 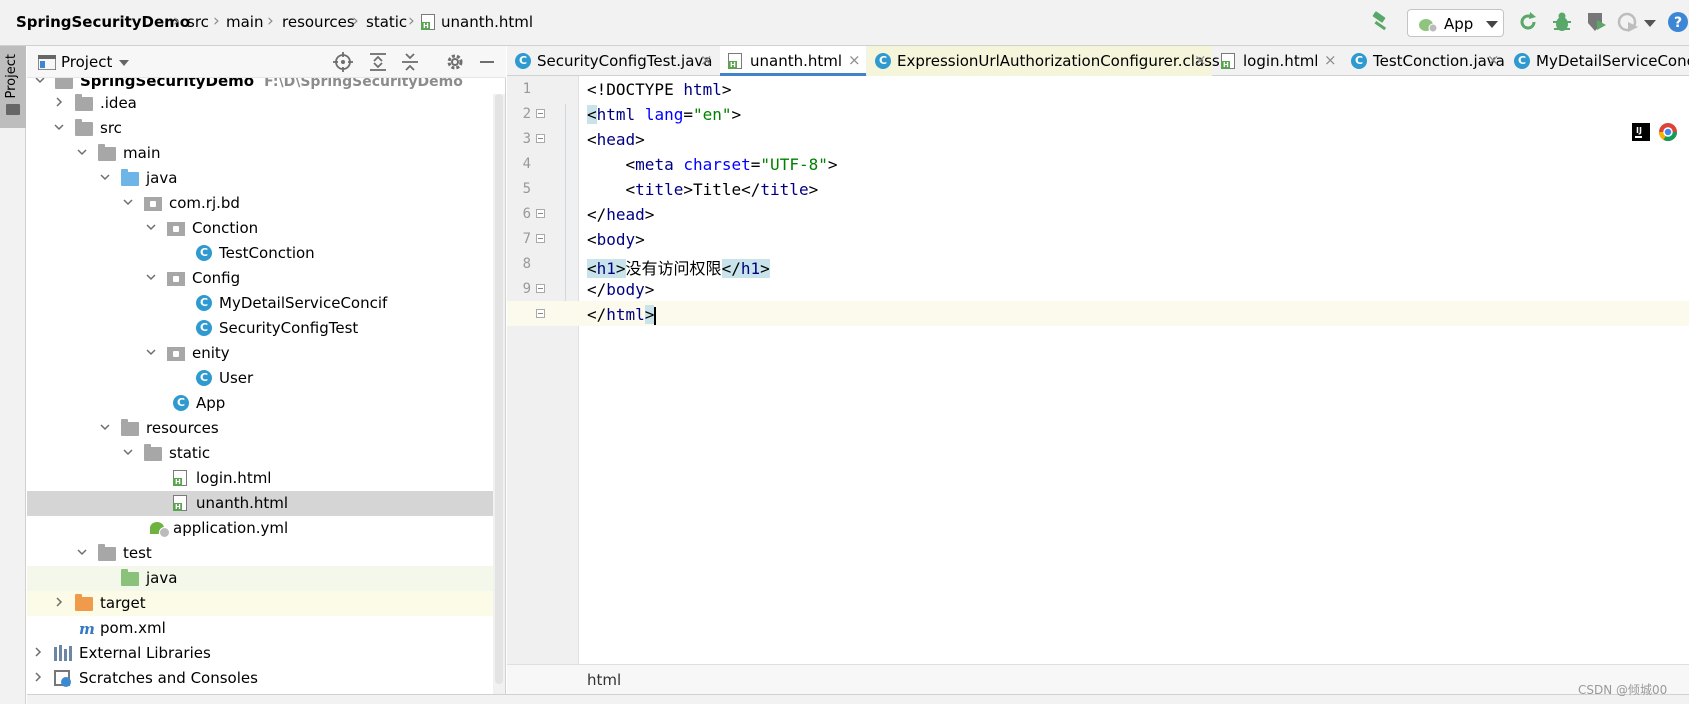 What do you see at coordinates (266, 428) in the screenshot?
I see `tree-node-resources: resources` at bounding box center [266, 428].